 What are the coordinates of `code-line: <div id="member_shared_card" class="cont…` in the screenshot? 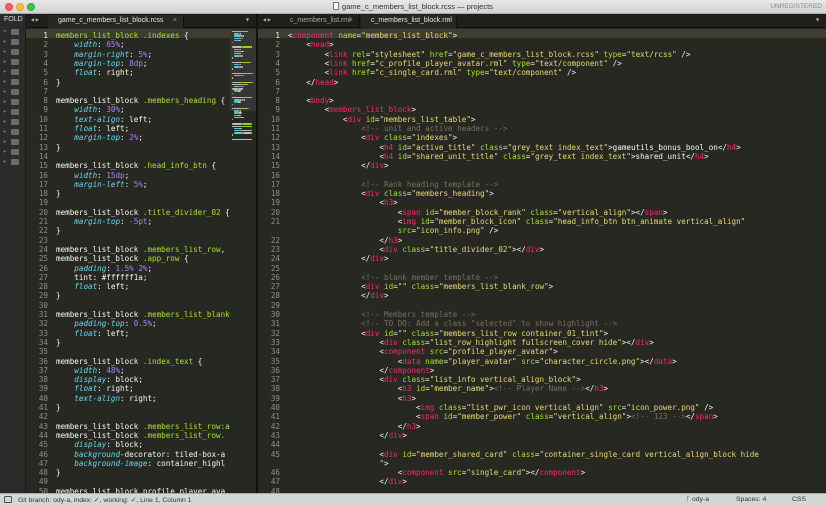 It's located at (523, 454).